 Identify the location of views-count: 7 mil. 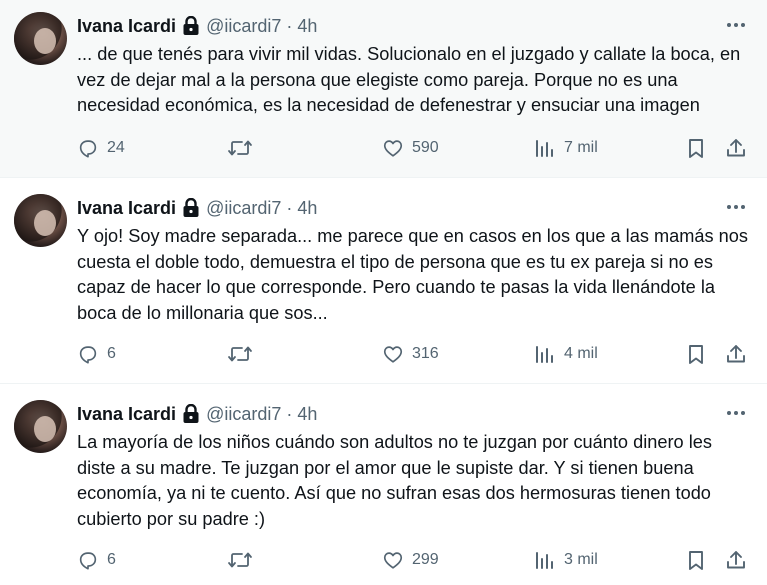
(581, 147).